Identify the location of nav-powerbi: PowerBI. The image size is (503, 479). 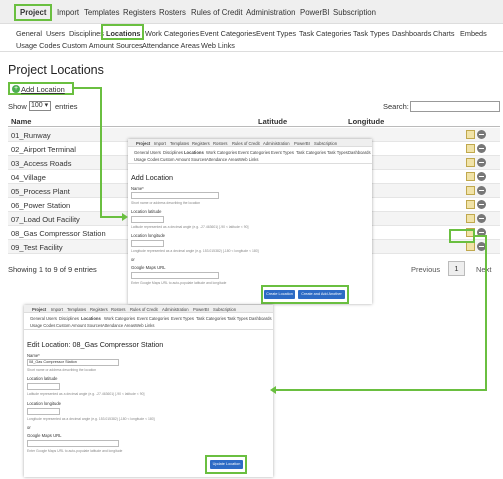
(314, 12).